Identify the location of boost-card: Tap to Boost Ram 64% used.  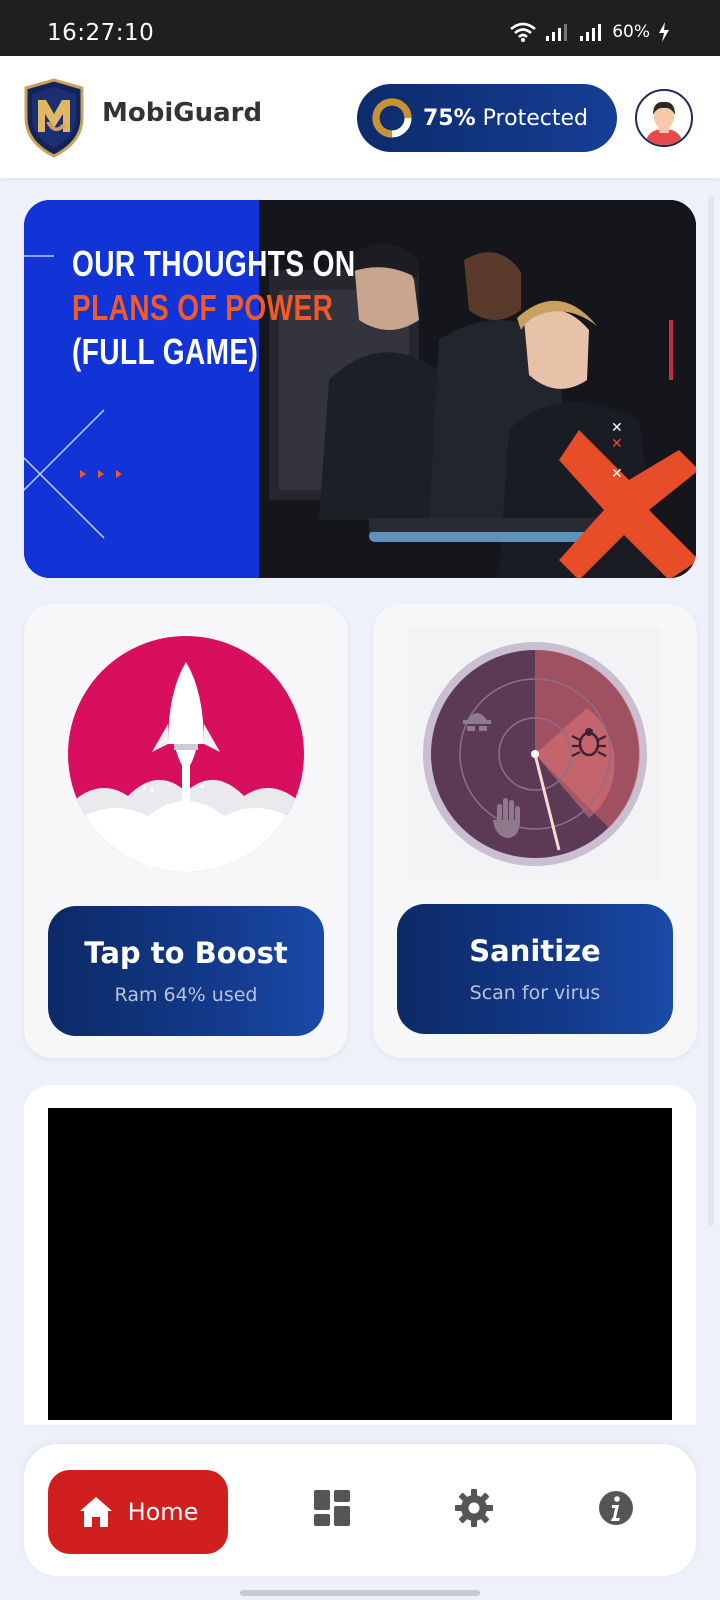
(186, 831).